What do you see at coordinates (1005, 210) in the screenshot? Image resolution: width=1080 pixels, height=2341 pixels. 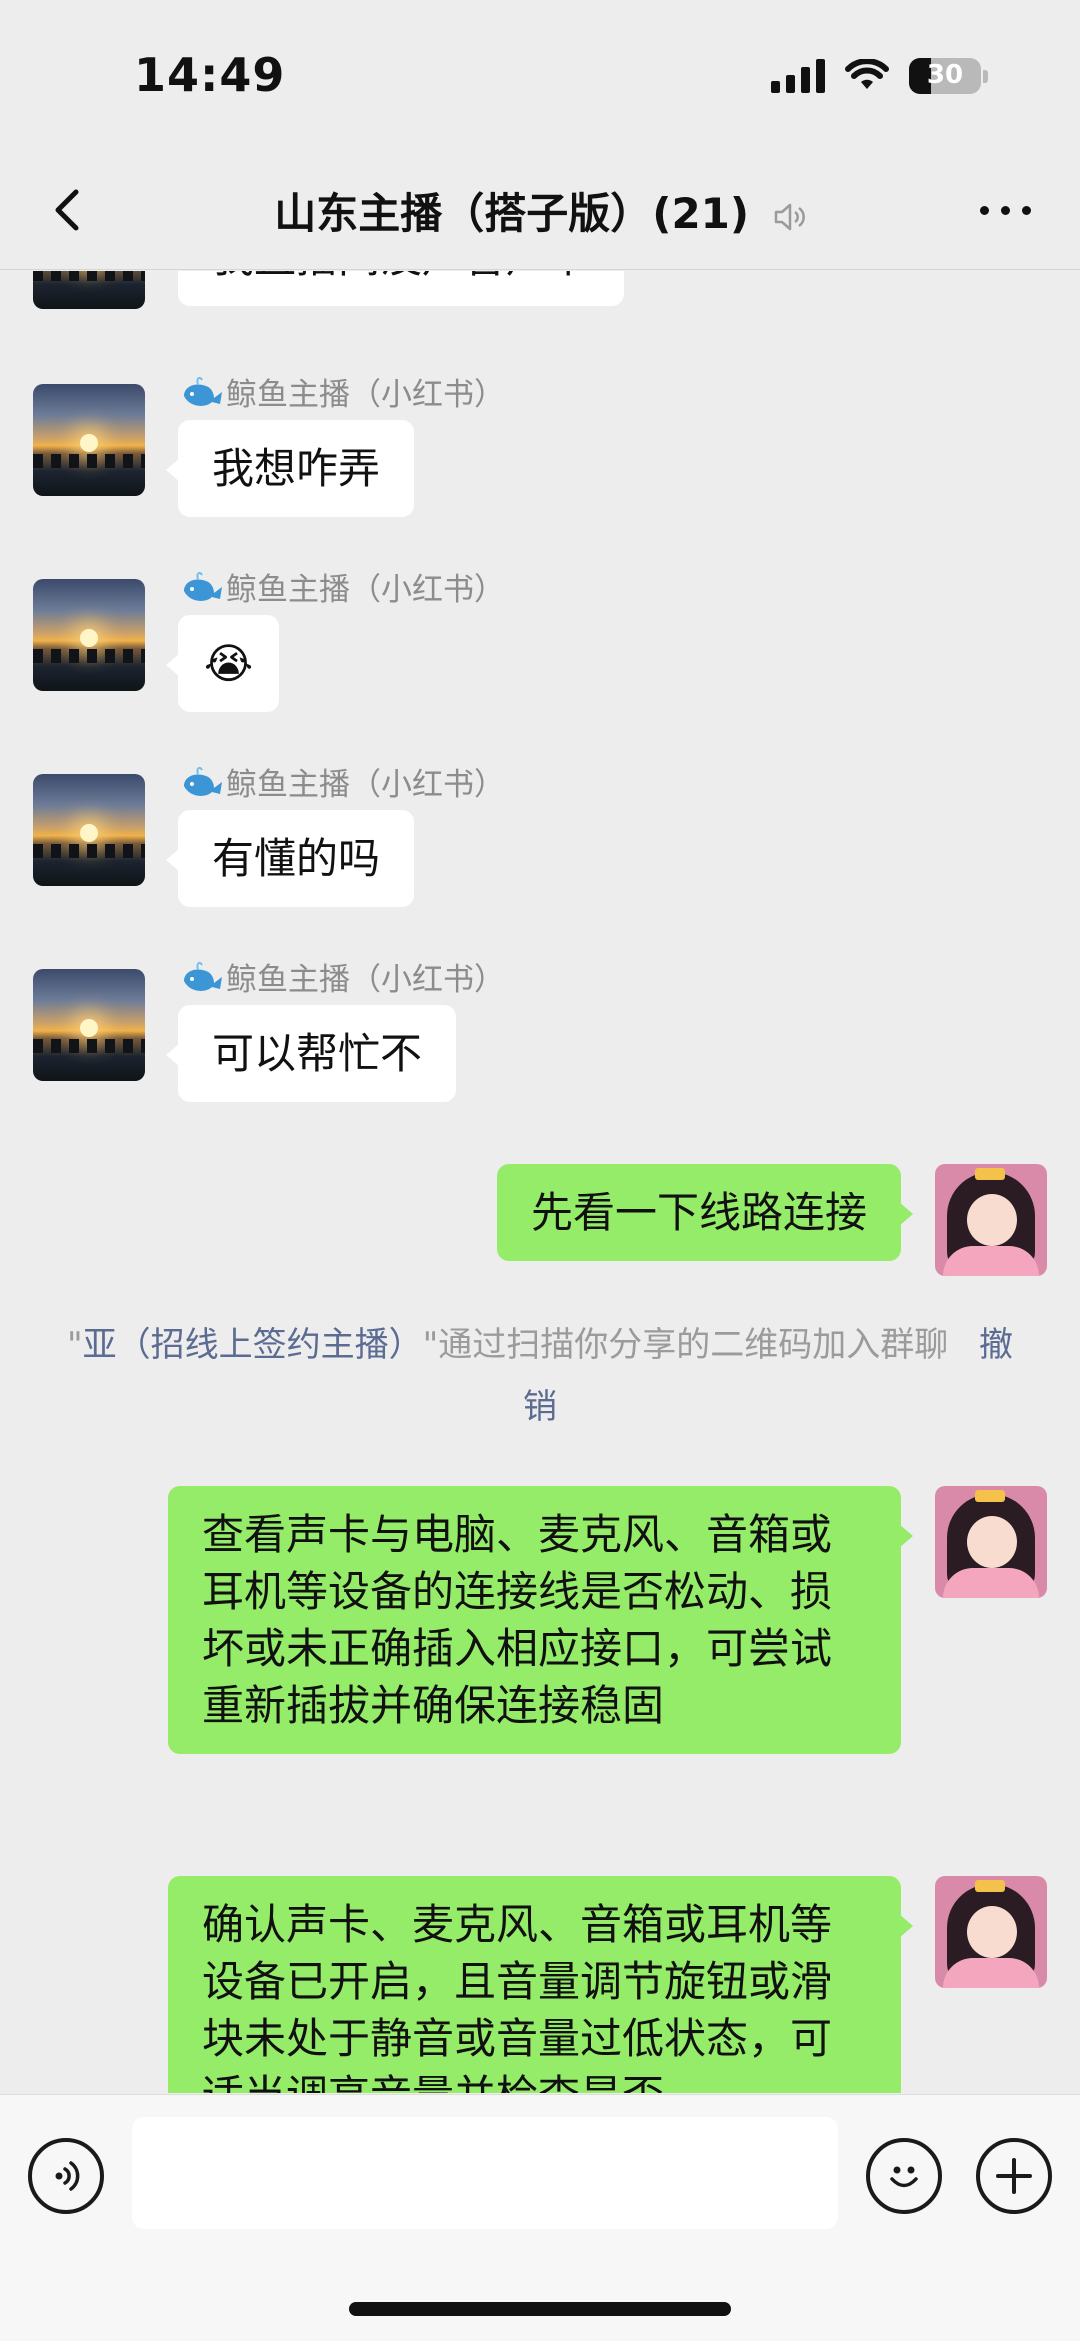 I see `more-options-icon` at bounding box center [1005, 210].